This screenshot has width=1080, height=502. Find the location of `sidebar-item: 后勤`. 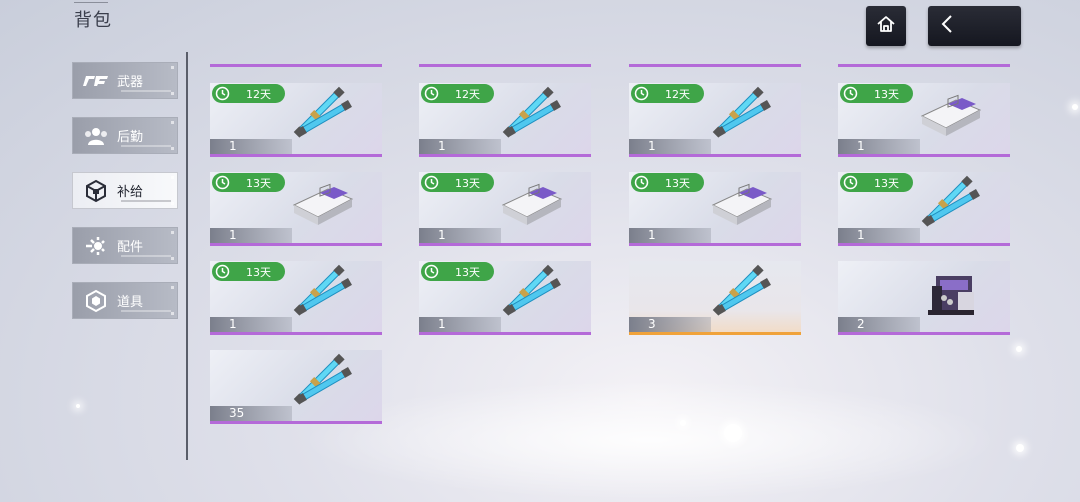

sidebar-item: 后勤 is located at coordinates (125, 135).